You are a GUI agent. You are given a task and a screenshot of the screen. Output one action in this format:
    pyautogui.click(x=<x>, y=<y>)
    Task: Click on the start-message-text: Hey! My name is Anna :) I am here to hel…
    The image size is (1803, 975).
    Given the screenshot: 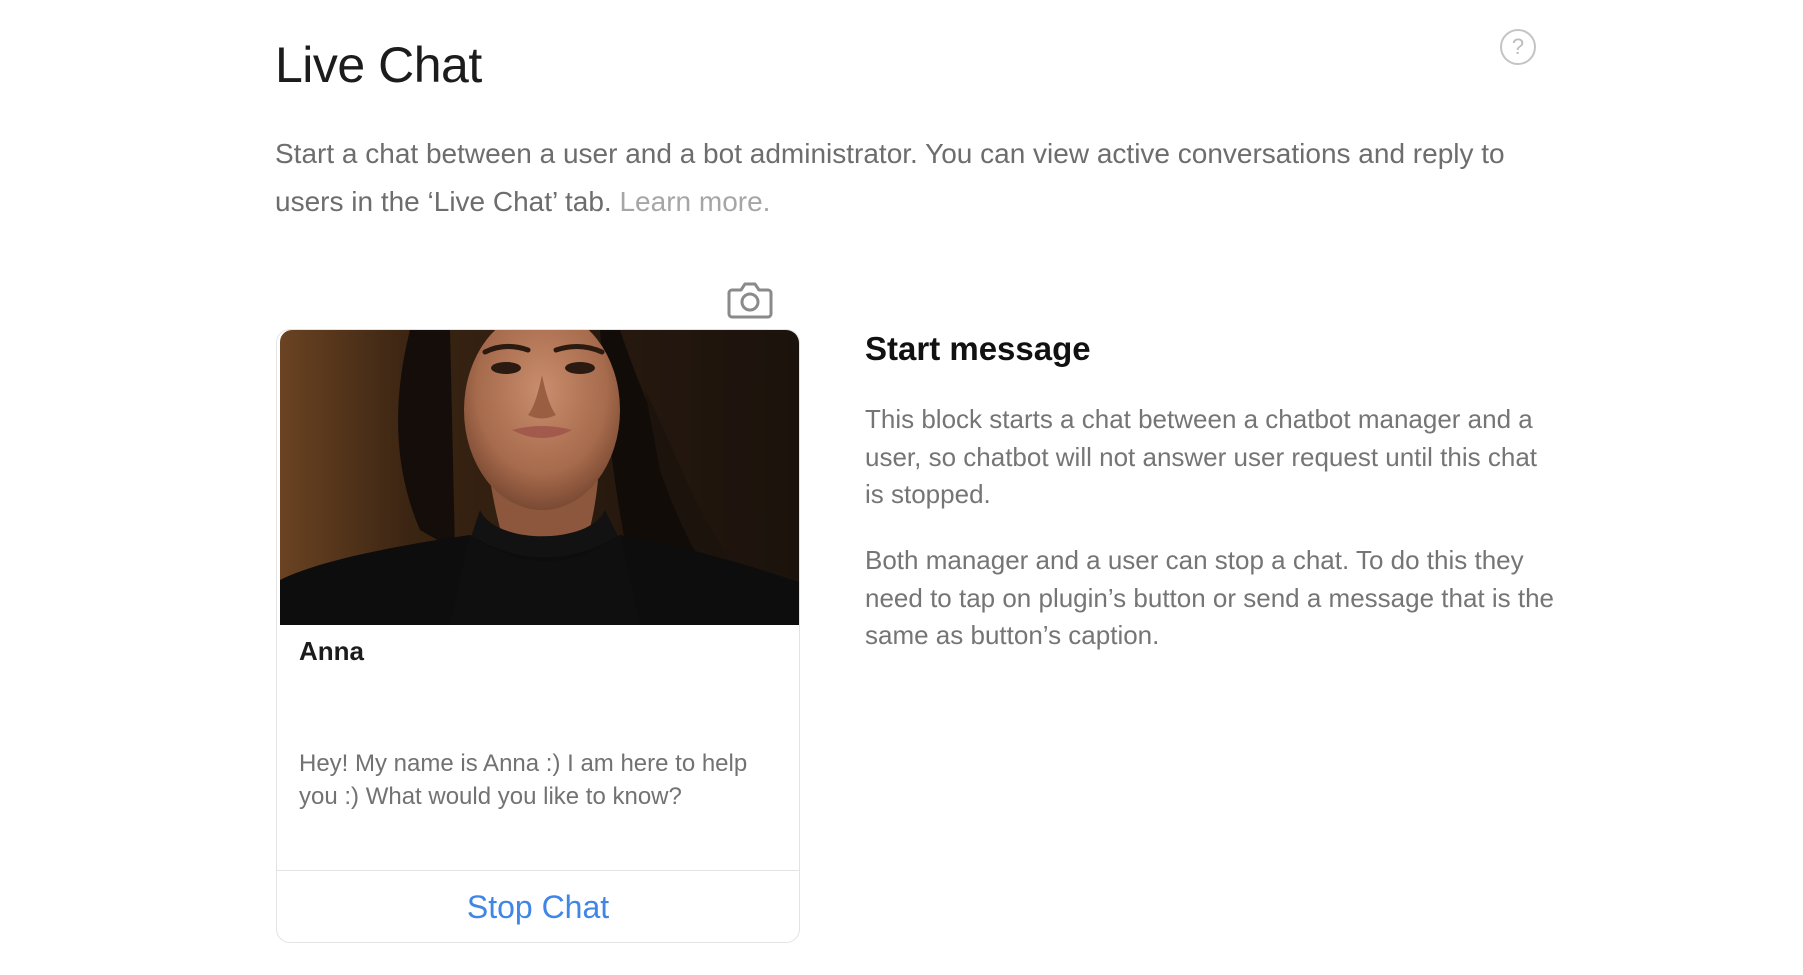 What is the action you would take?
    pyautogui.click(x=523, y=780)
    